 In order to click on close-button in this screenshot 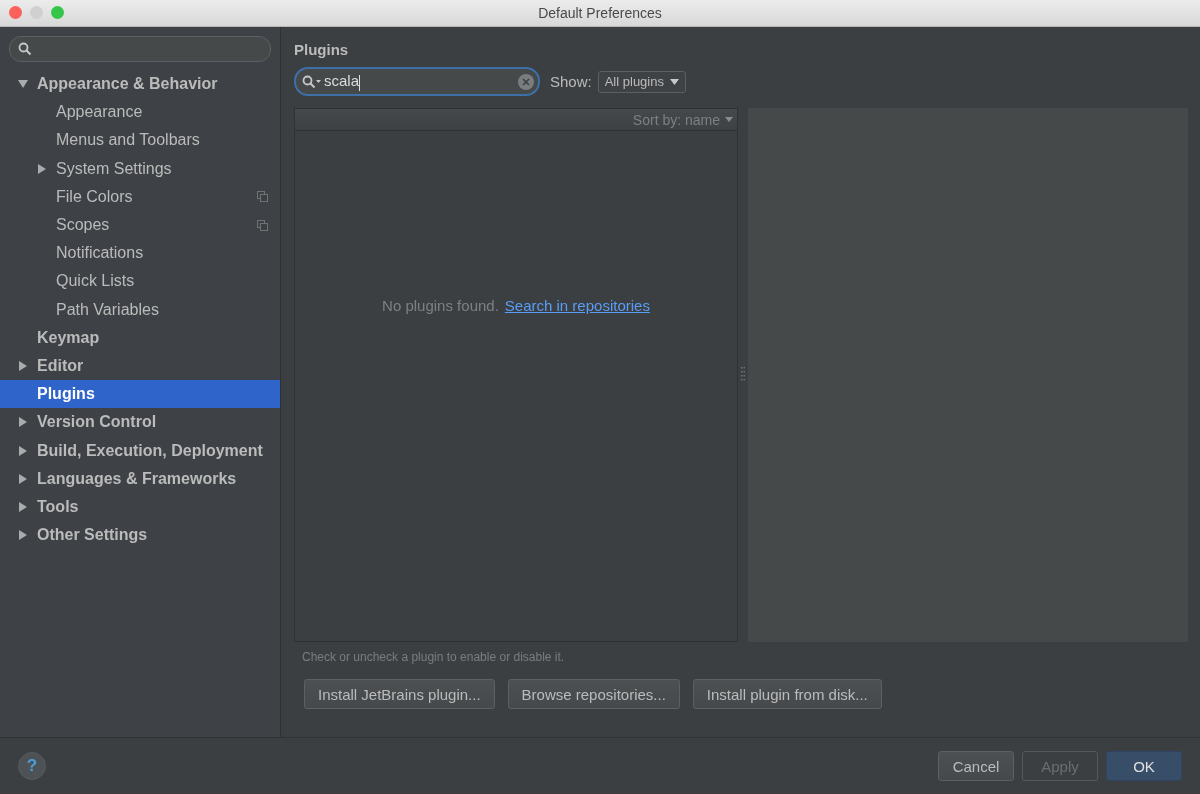, I will do `click(15, 12)`.